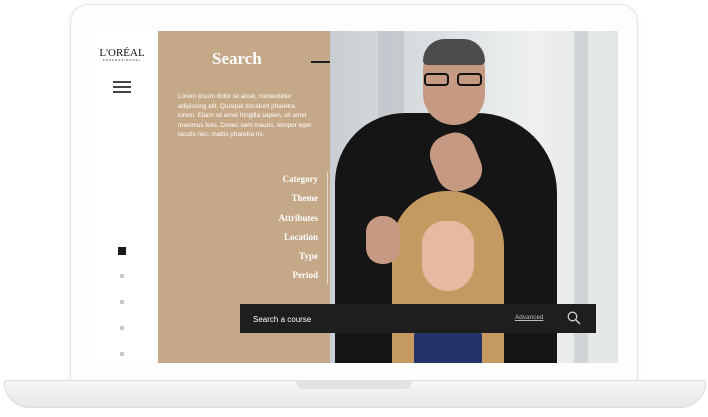  What do you see at coordinates (529, 317) in the screenshot?
I see `advanced-search-link: Advanced` at bounding box center [529, 317].